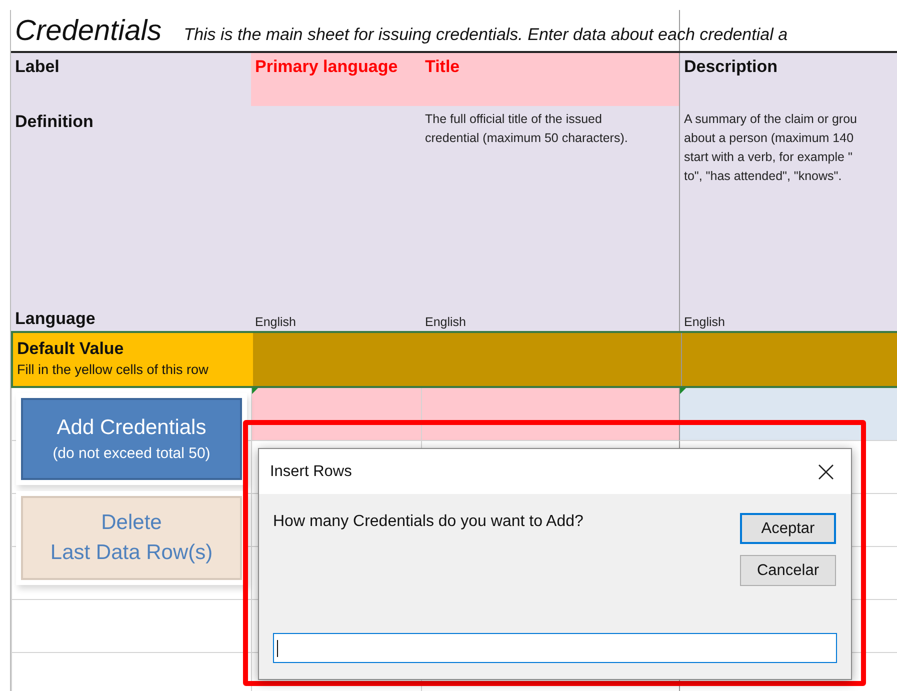 The image size is (897, 691). Describe the element at coordinates (336, 79) in the screenshot. I see `column-header-cell: Primary language` at that location.